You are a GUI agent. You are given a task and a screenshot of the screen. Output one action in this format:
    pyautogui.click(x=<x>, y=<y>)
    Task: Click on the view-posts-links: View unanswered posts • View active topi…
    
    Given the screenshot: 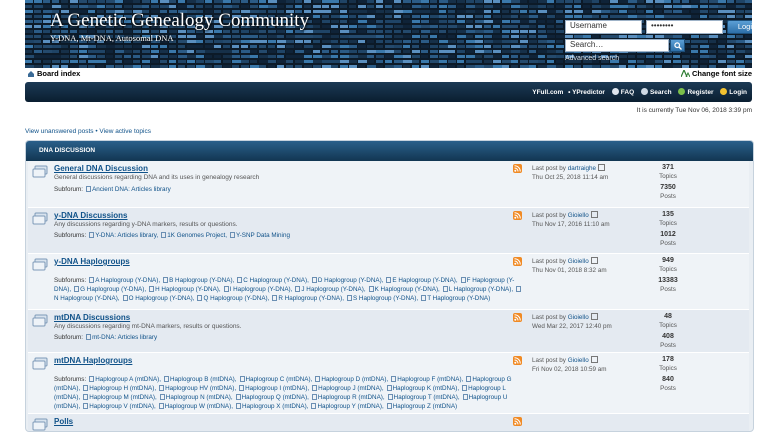 What is the action you would take?
    pyautogui.click(x=88, y=131)
    